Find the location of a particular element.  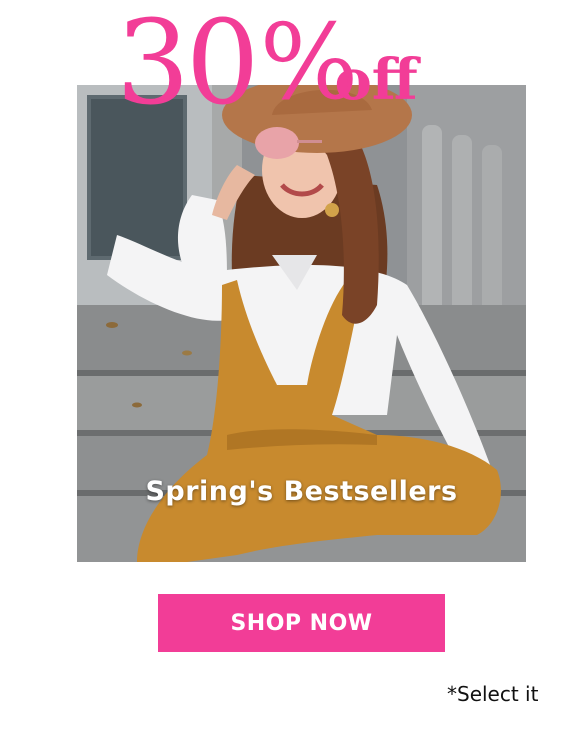

shop-now-button: SHOP NOW is located at coordinates (301, 623).